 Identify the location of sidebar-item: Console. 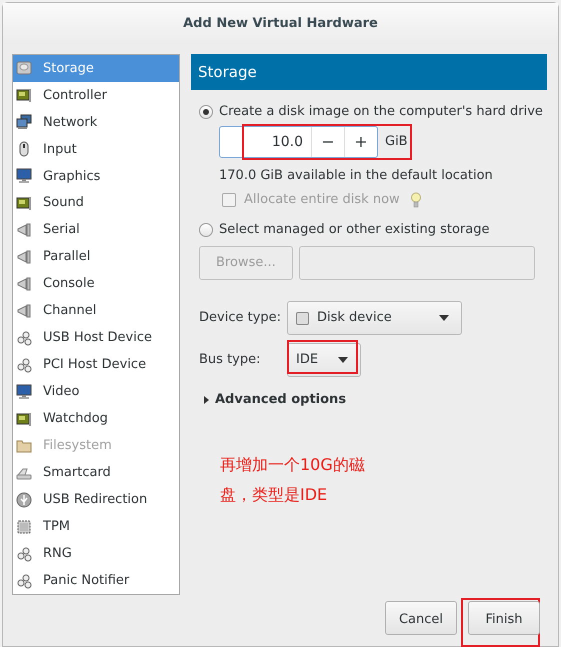
(96, 284).